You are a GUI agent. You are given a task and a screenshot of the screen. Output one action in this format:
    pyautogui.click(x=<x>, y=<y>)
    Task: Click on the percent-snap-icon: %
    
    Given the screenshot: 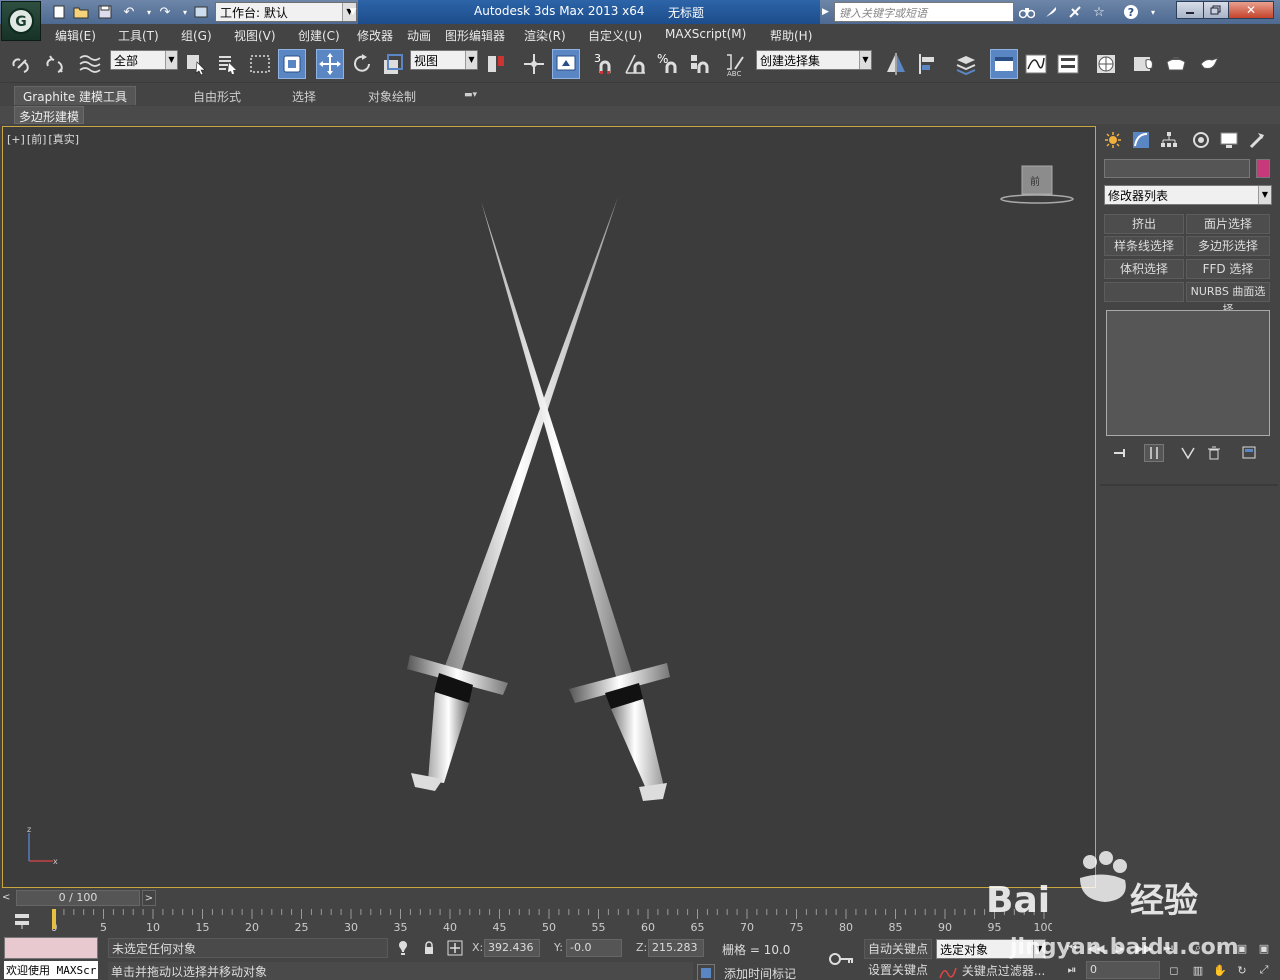 What is the action you would take?
    pyautogui.click(x=668, y=64)
    